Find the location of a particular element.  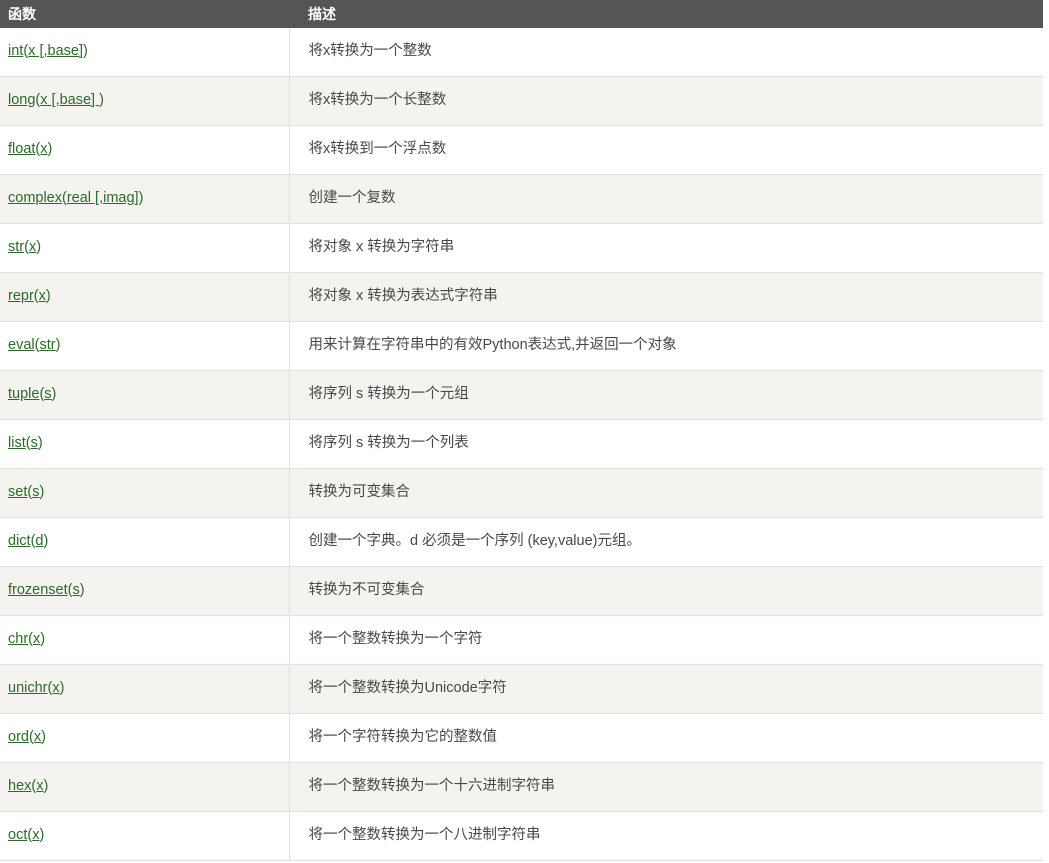

description-cell: 将序列 s 转换为一个列表 is located at coordinates (665, 444).